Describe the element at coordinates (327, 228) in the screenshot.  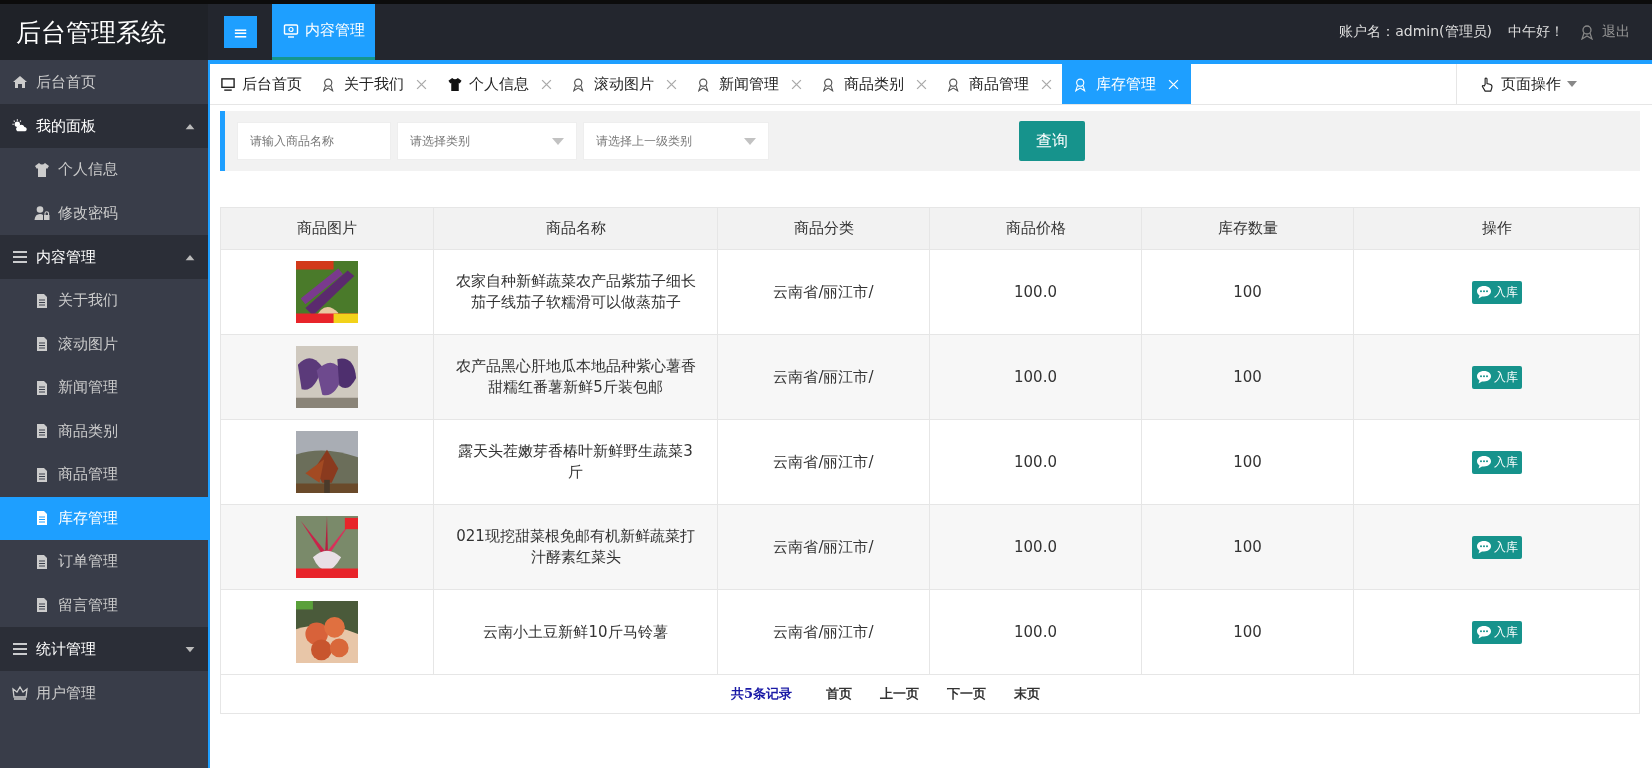
I see `column-header: 商品图片` at that location.